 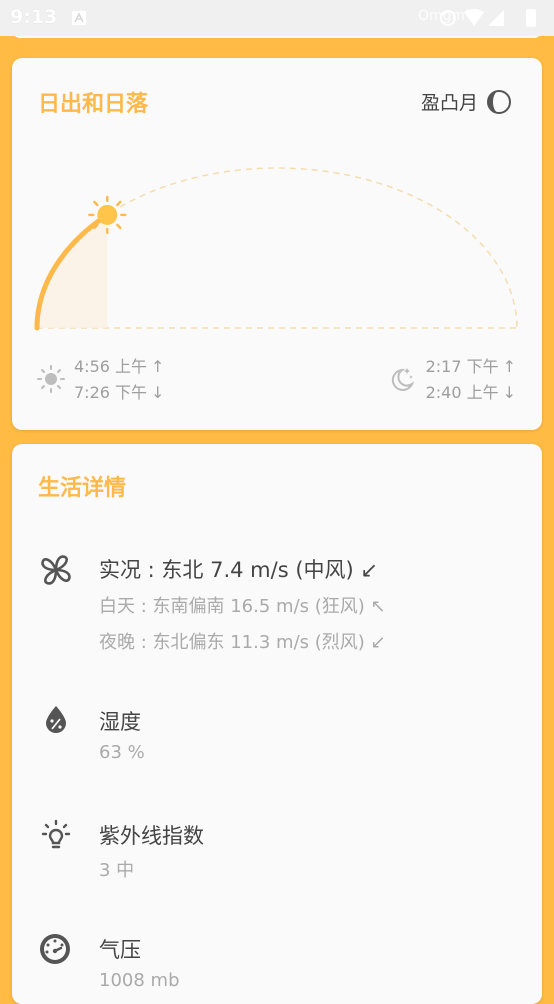 I want to click on sun-path-chart, so click(x=276, y=249).